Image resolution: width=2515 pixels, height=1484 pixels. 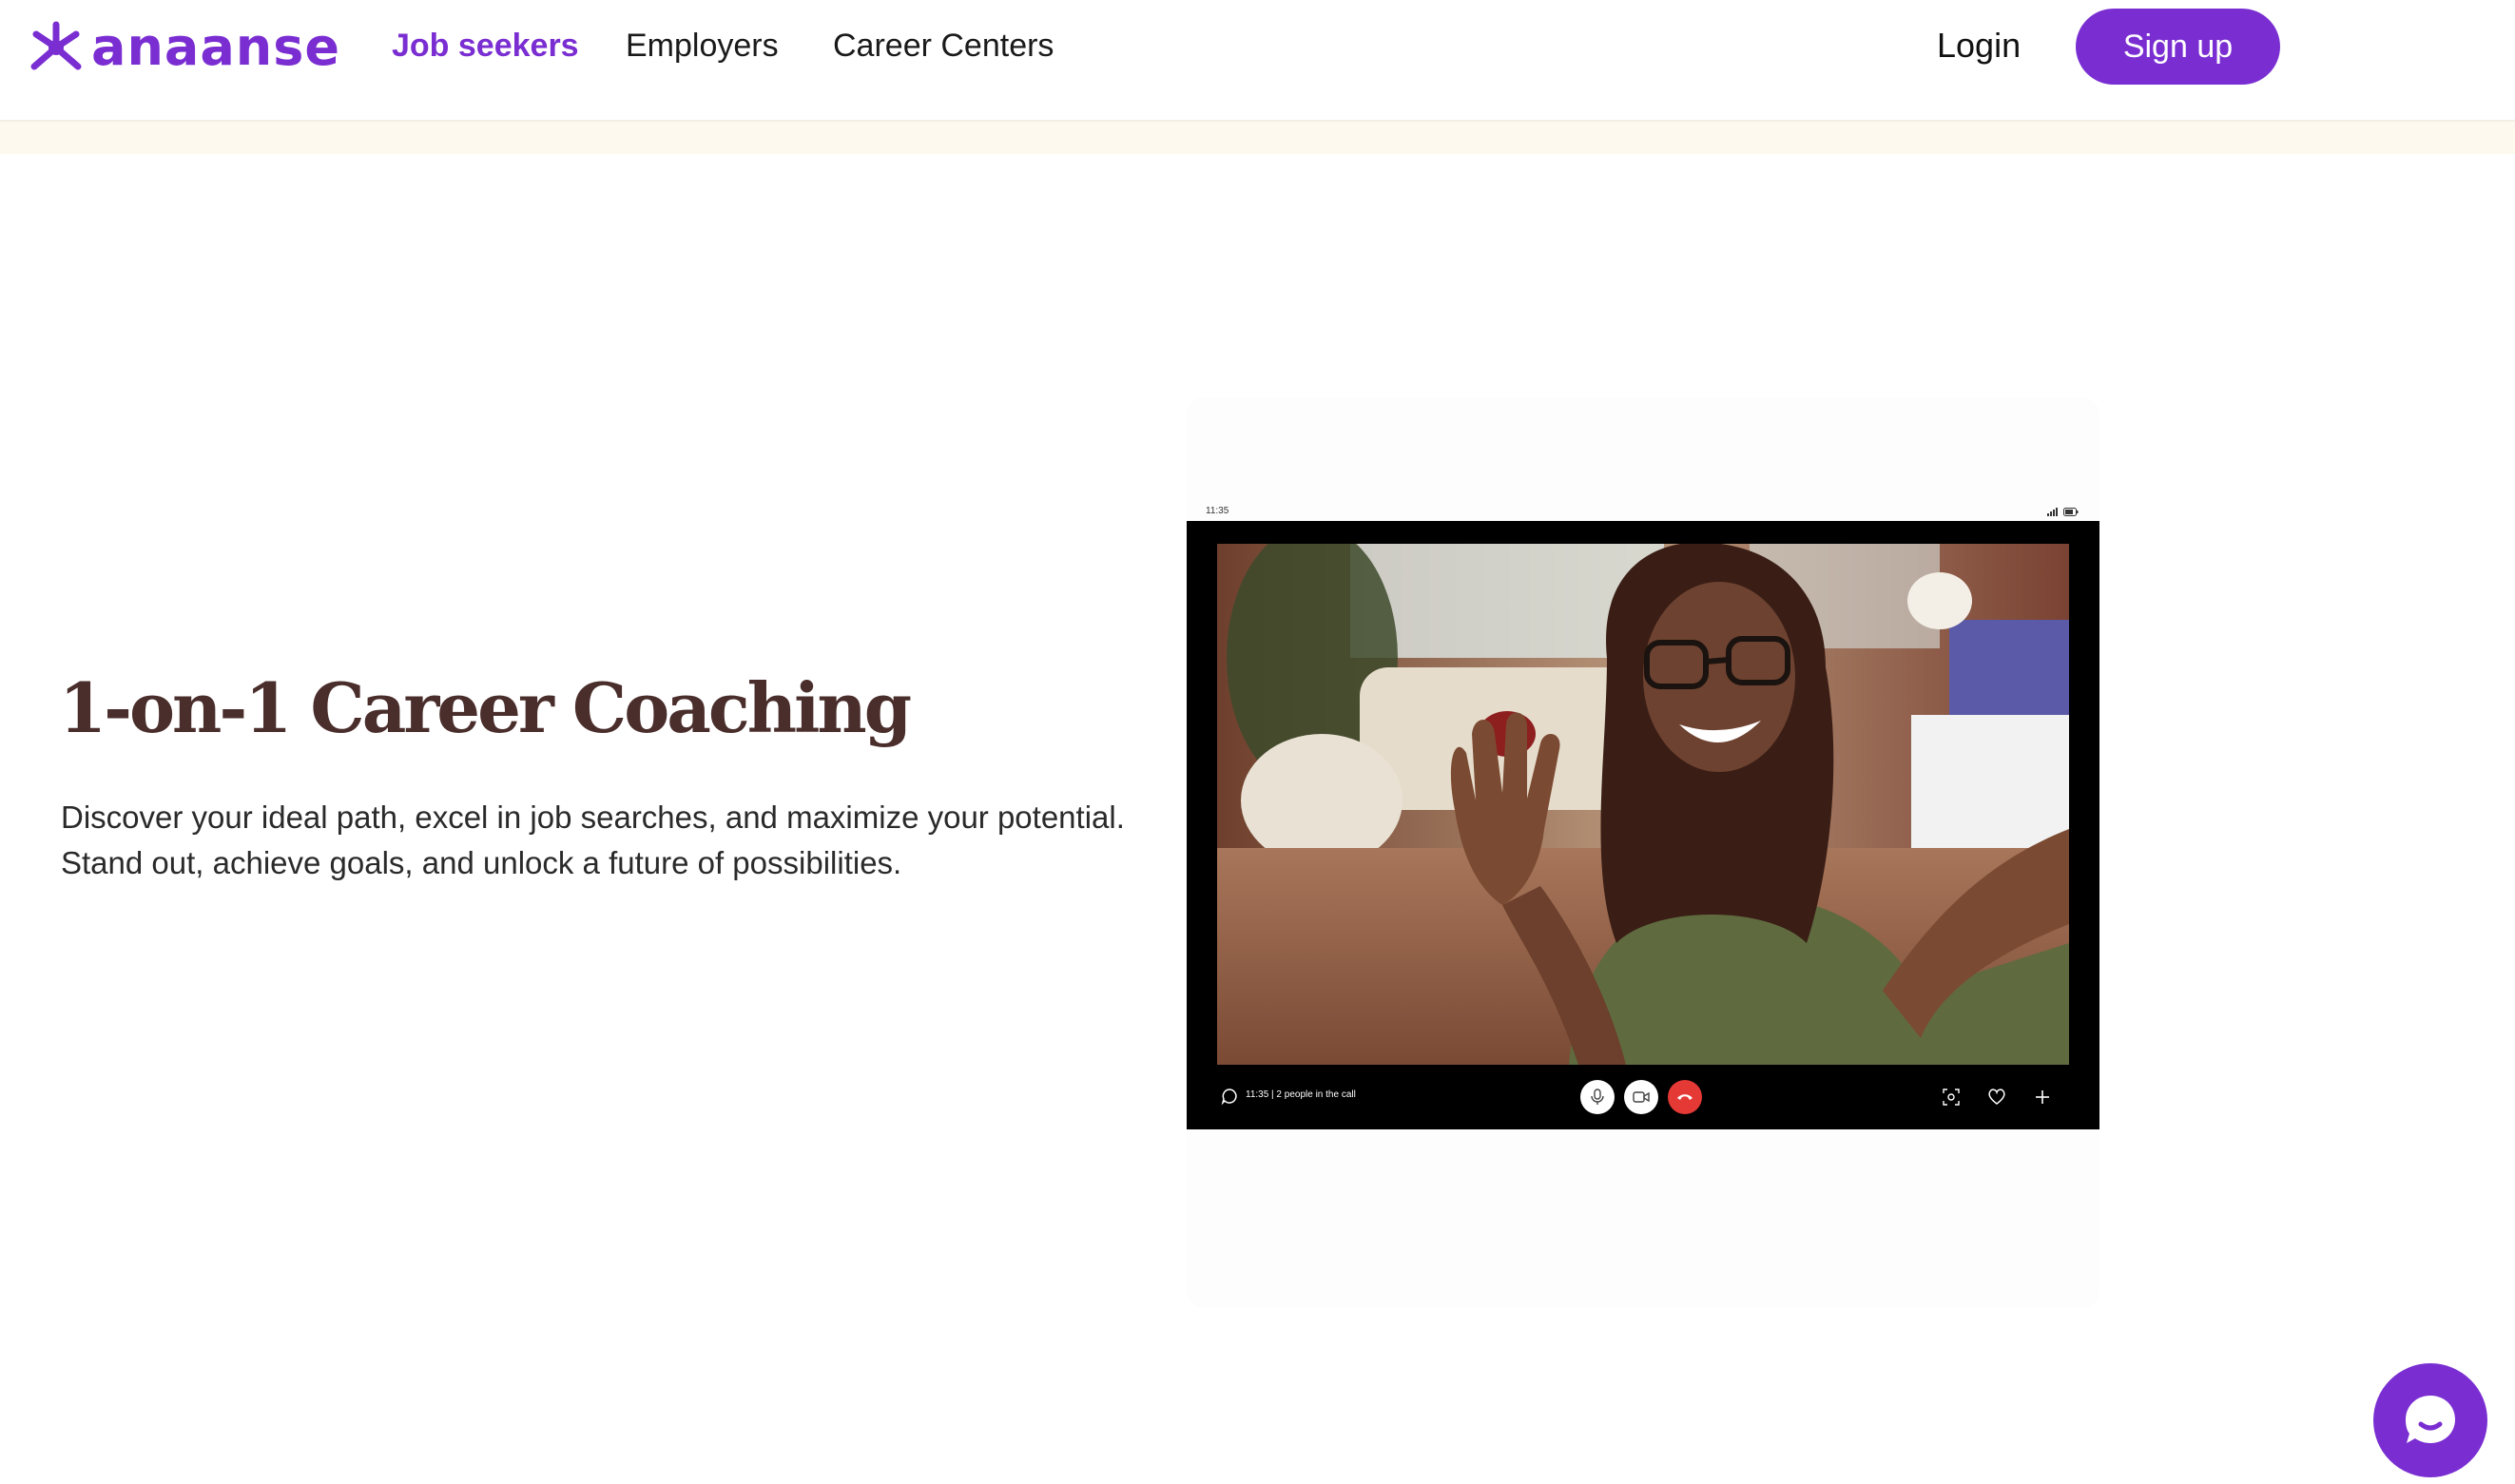 I want to click on status-icons, so click(x=2063, y=512).